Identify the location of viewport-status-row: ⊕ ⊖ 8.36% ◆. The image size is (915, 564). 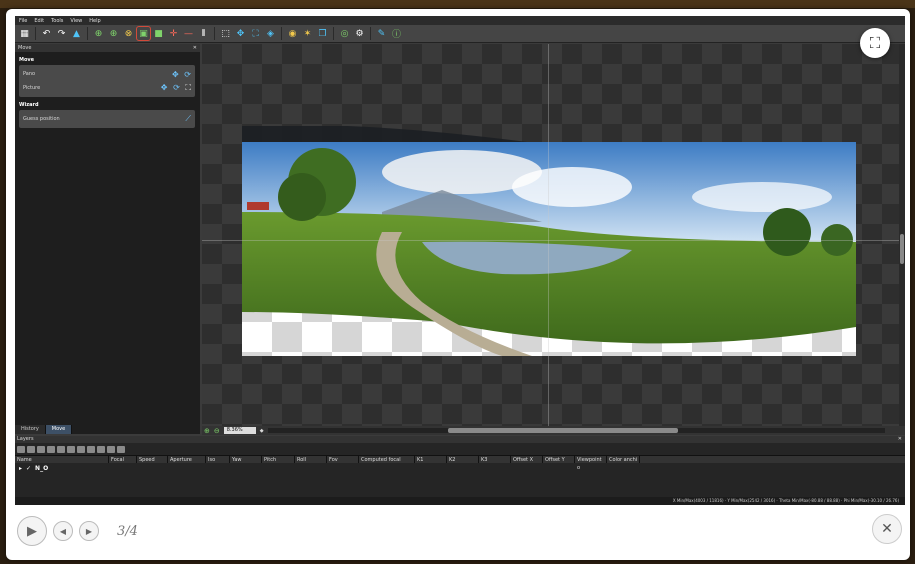
(553, 430).